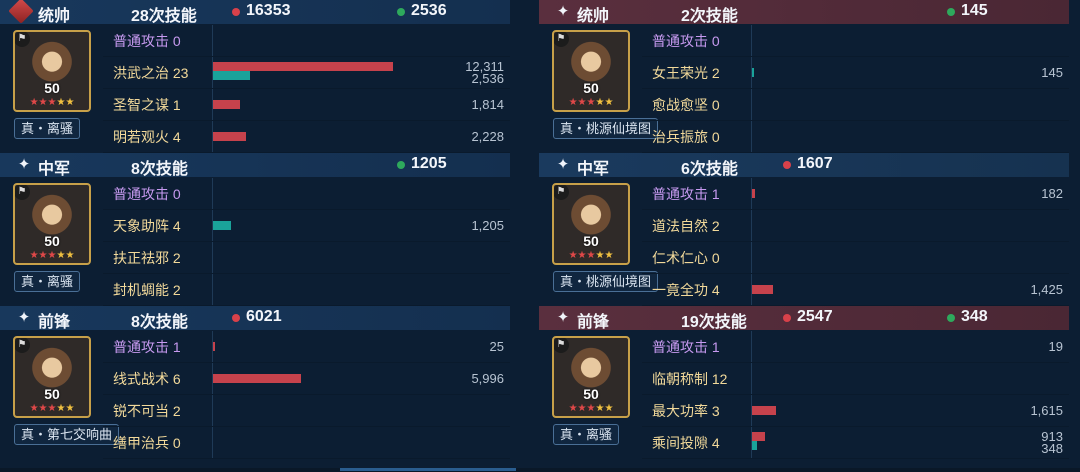 The height and width of the screenshot is (472, 1080). What do you see at coordinates (176, 105) in the screenshot?
I see `skill-cast-count: 1` at bounding box center [176, 105].